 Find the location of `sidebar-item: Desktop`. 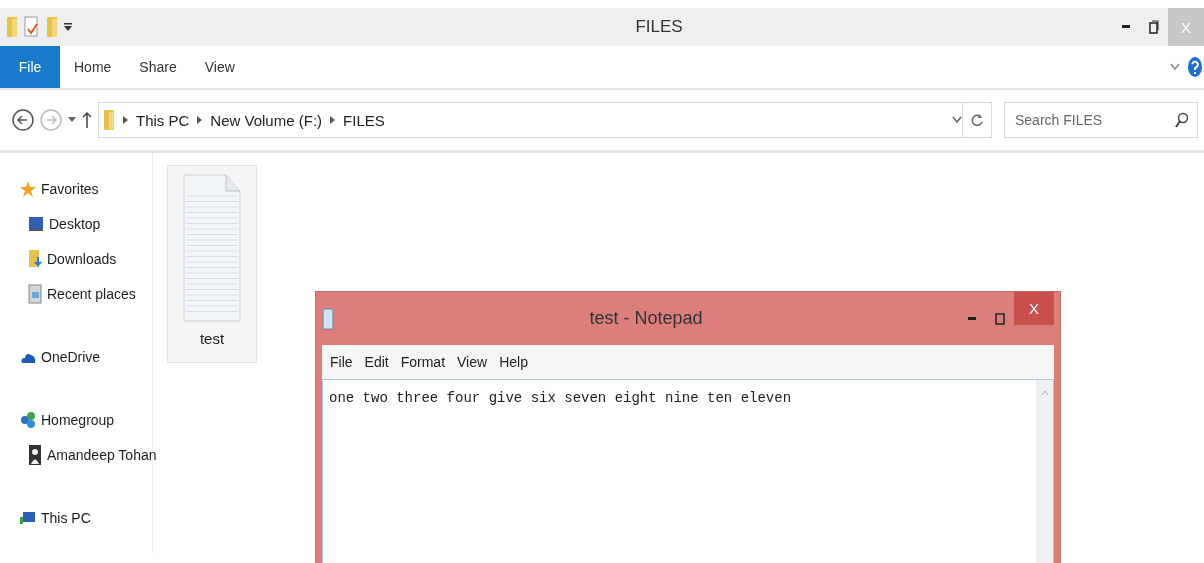

sidebar-item: Desktop is located at coordinates (51, 223).